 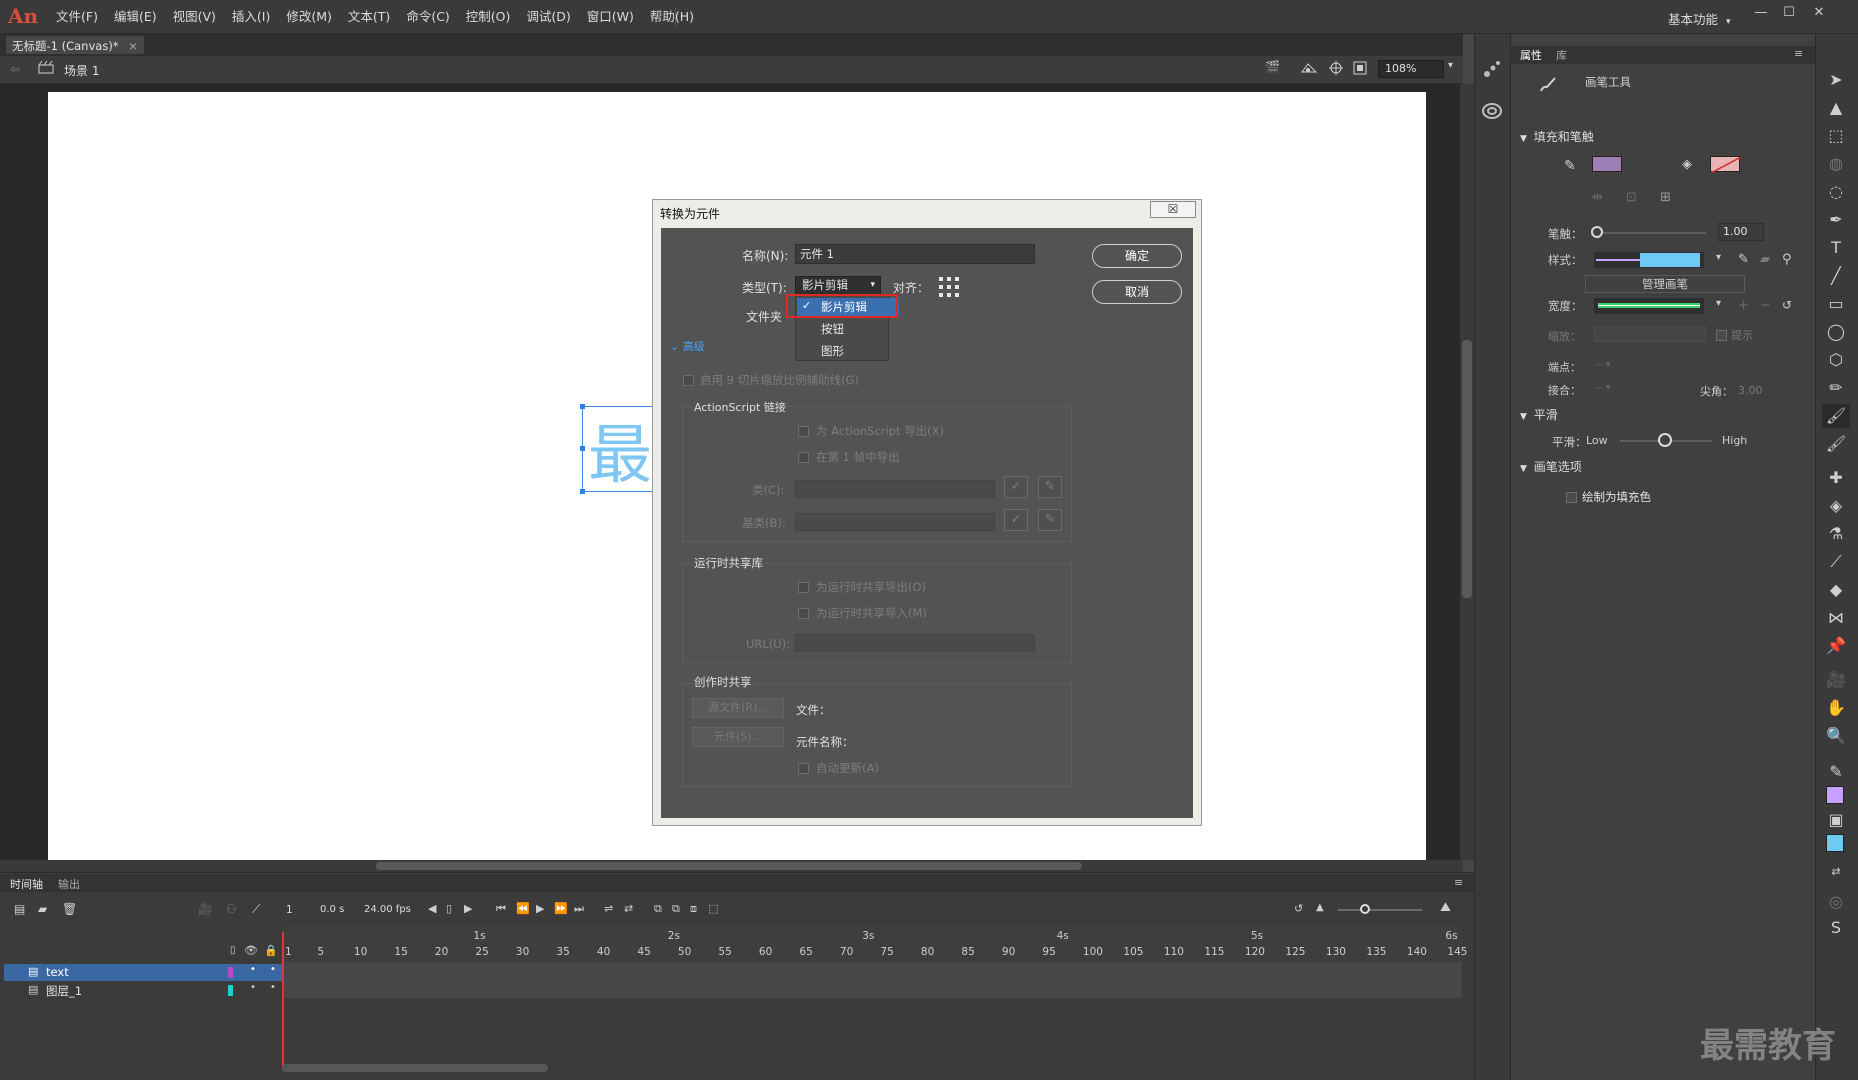 I want to click on cc-libraries-icon, so click(x=1492, y=111).